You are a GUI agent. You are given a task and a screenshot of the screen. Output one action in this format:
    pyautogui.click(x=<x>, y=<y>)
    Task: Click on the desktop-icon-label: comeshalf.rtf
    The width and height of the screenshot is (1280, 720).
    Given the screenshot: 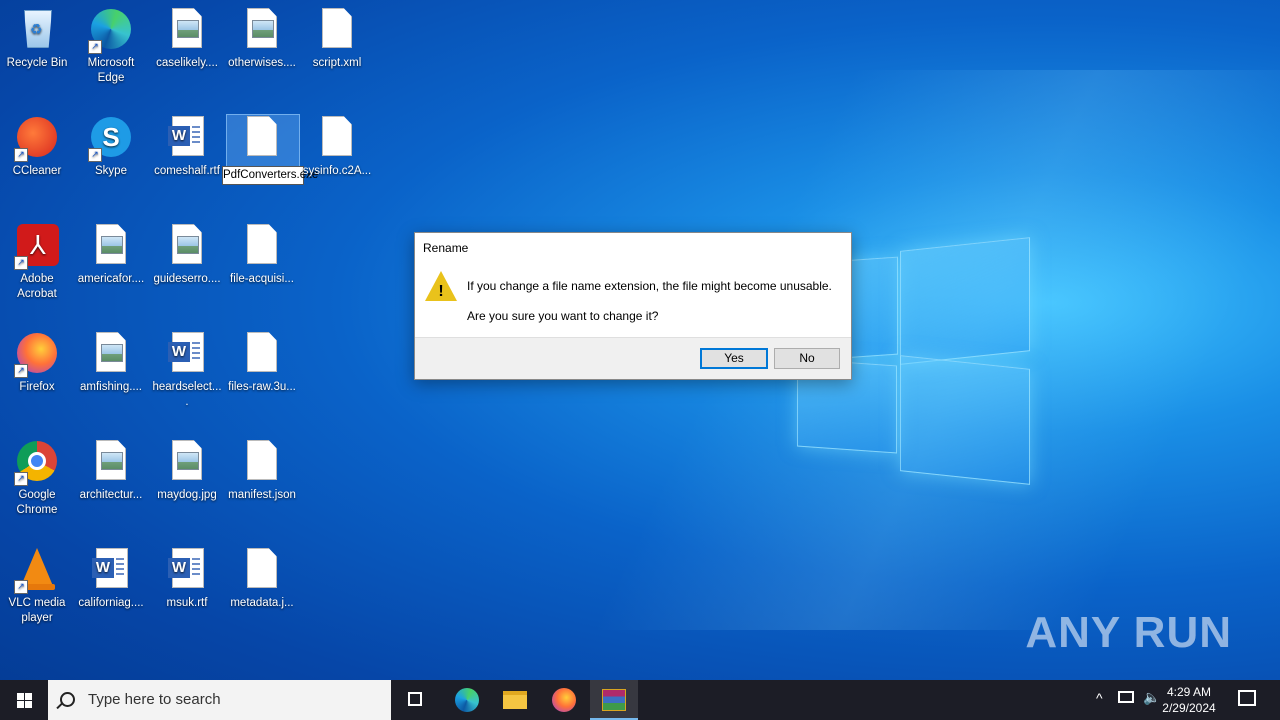 What is the action you would take?
    pyautogui.click(x=187, y=171)
    